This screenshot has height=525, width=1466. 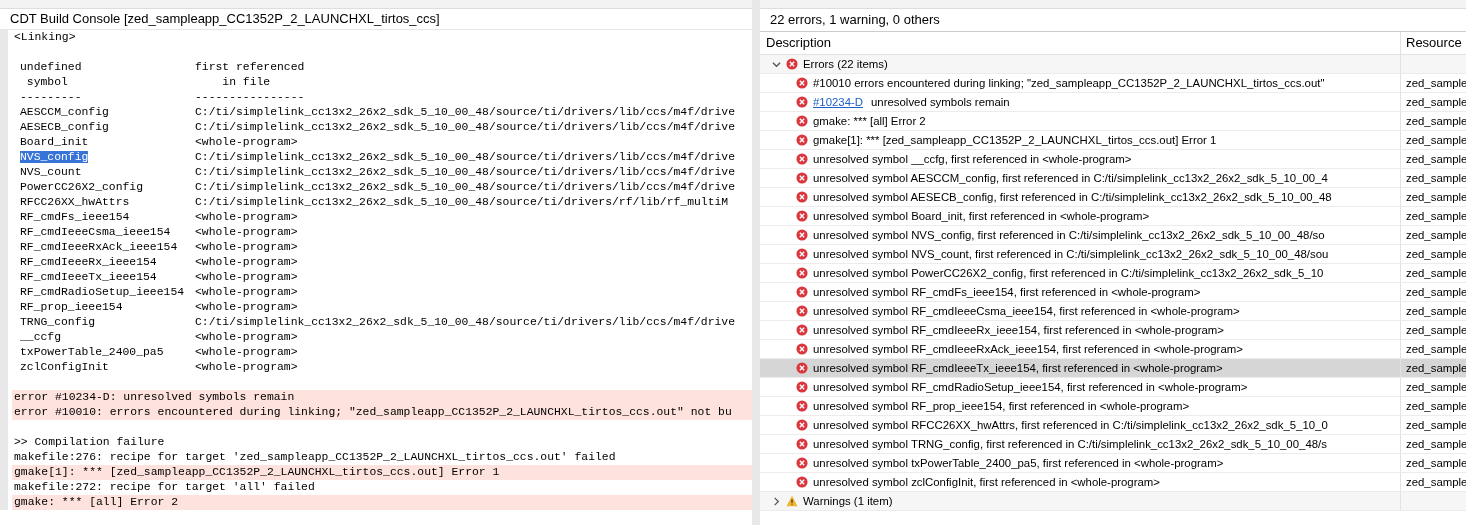 I want to click on column-header: Resource, so click(x=1433, y=43).